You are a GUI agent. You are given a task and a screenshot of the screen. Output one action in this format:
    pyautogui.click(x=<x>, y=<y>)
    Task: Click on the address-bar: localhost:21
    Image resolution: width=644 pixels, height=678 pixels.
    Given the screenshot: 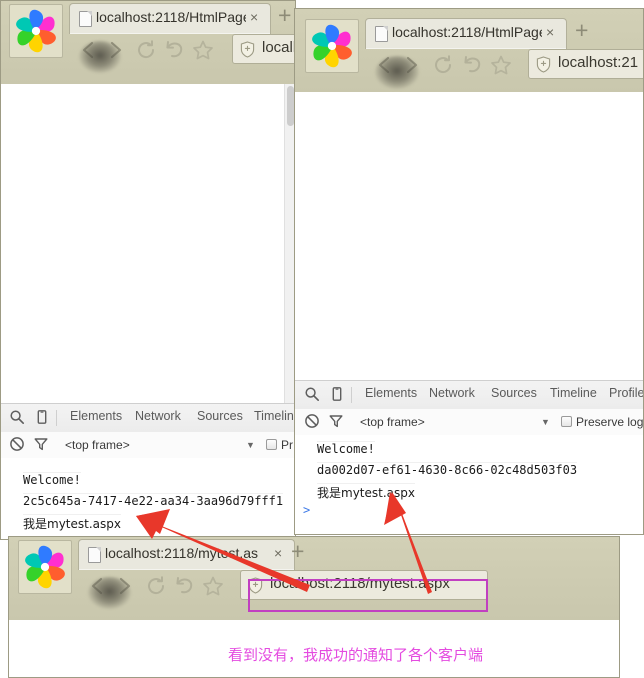 What is the action you would take?
    pyautogui.click(x=586, y=64)
    